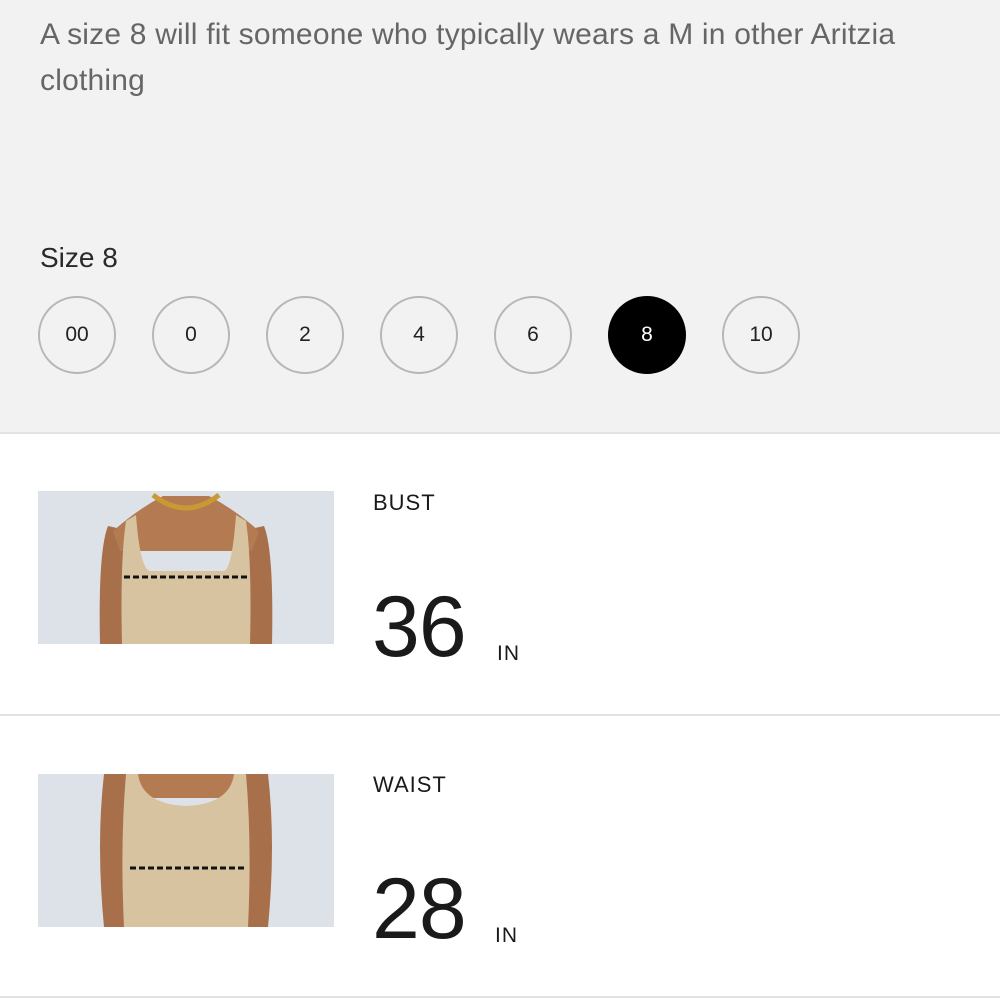  I want to click on selected-size-label: Size 8, so click(79, 257).